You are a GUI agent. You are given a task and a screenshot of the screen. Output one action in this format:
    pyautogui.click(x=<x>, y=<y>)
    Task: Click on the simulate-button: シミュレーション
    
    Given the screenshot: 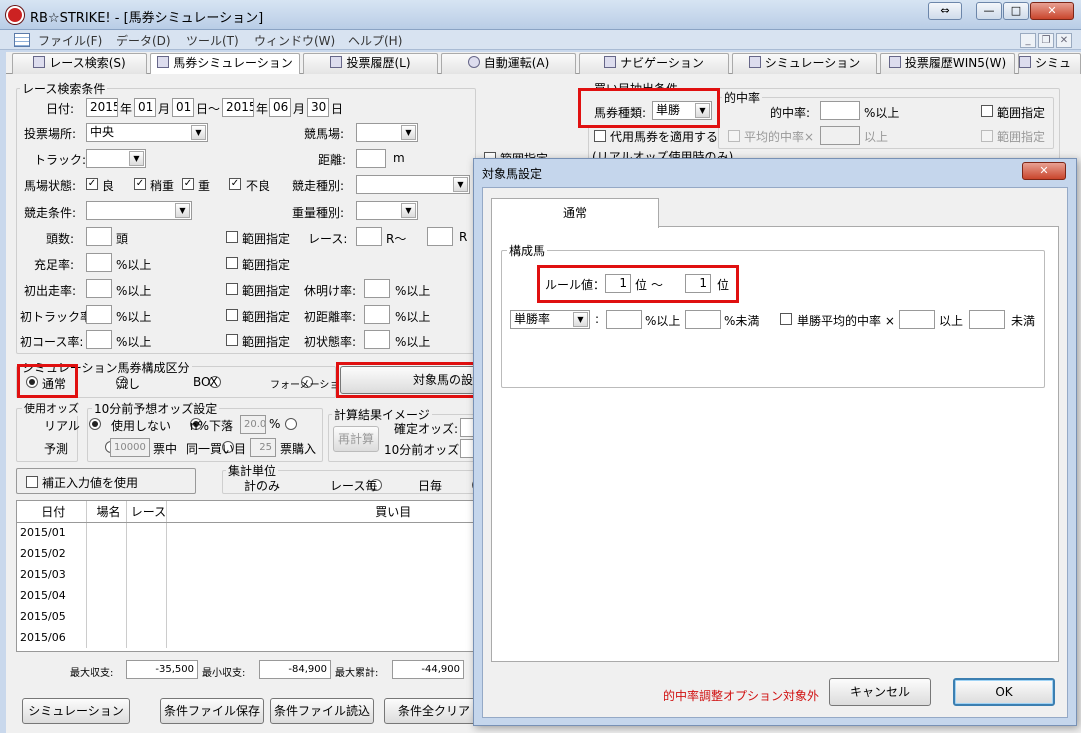 What is the action you would take?
    pyautogui.click(x=76, y=711)
    